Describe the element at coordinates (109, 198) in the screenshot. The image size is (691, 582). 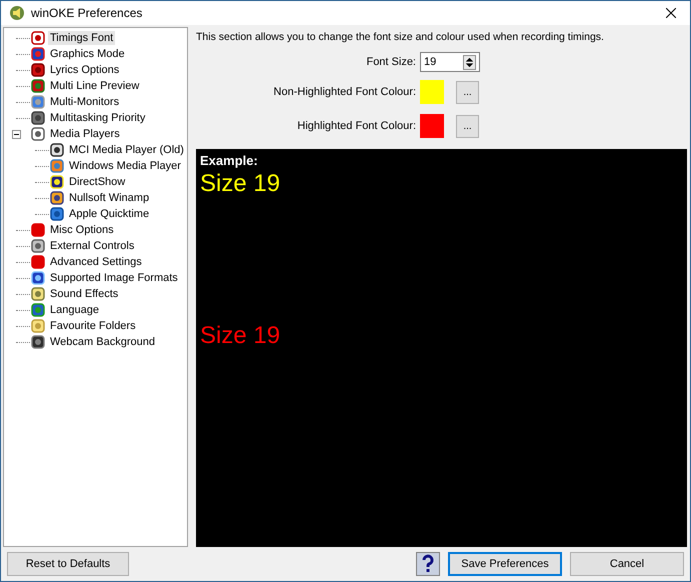
I see `tree-item: Nullsoft Winamp` at that location.